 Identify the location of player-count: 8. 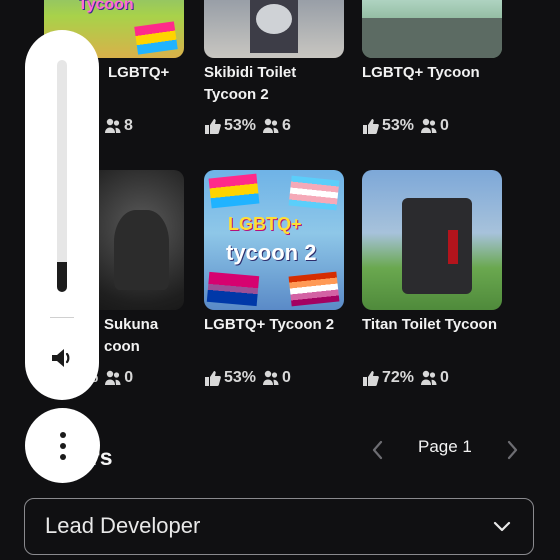
(128, 125).